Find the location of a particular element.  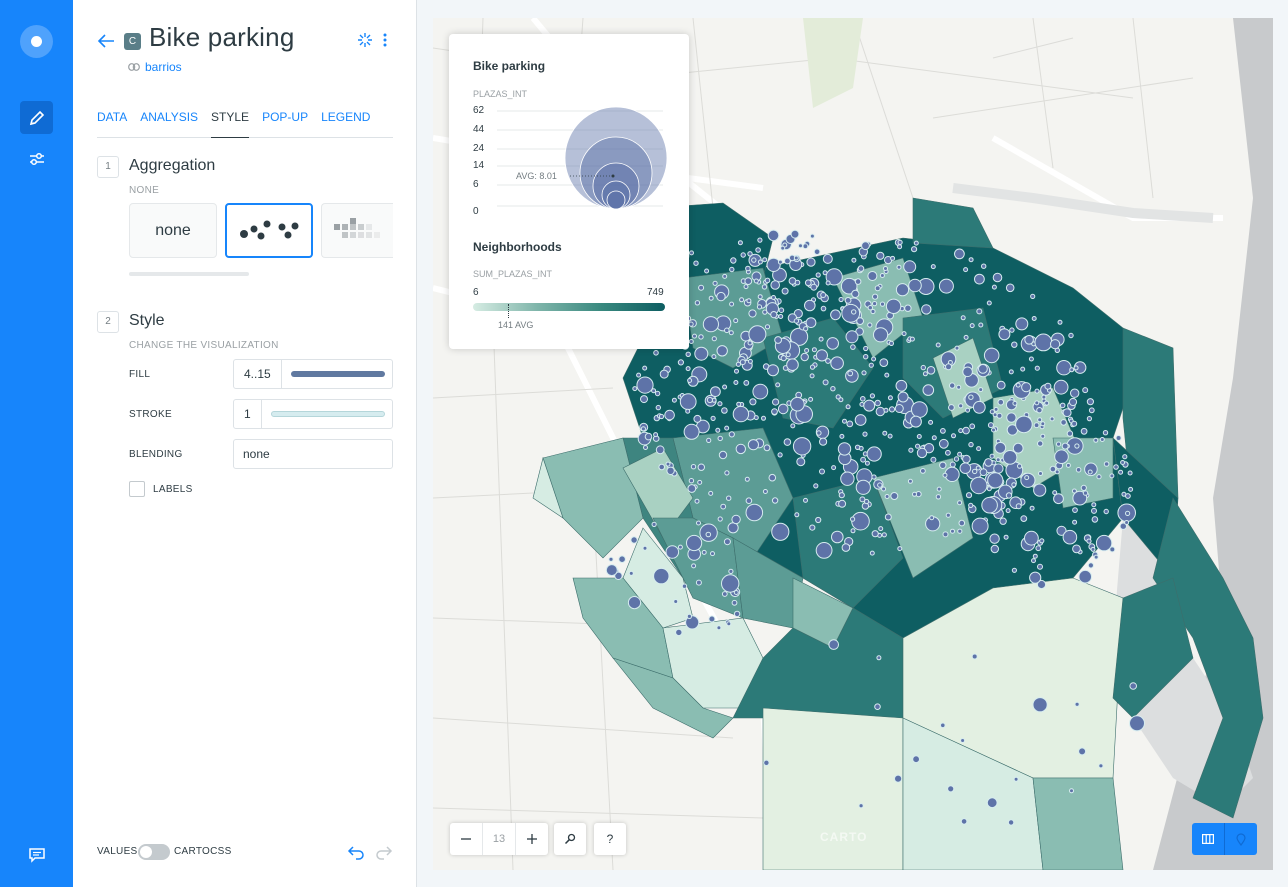

aggregation-points-option is located at coordinates (269, 230).